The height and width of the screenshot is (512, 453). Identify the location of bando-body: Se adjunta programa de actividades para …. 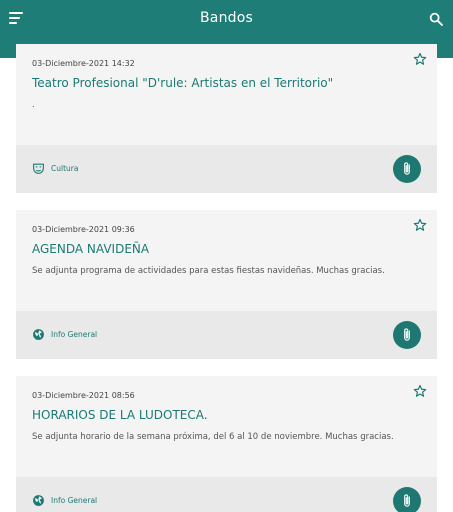
(208, 271).